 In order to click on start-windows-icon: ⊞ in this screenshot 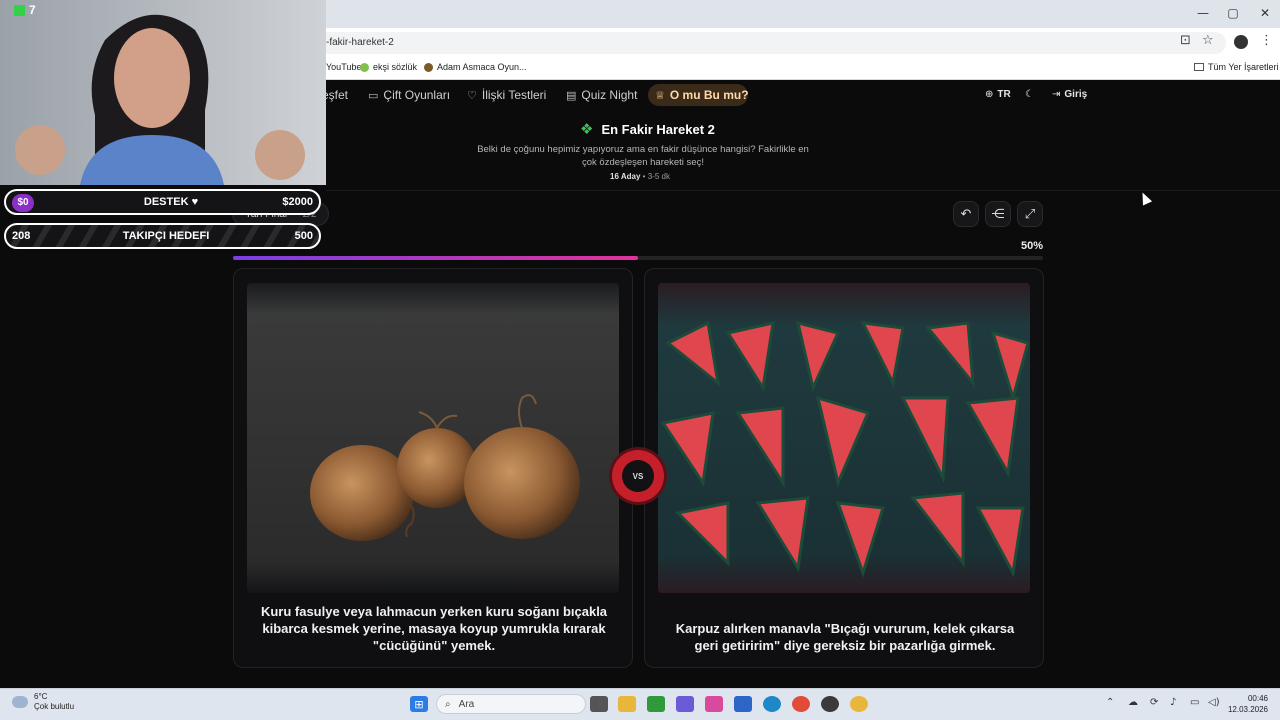, I will do `click(419, 704)`.